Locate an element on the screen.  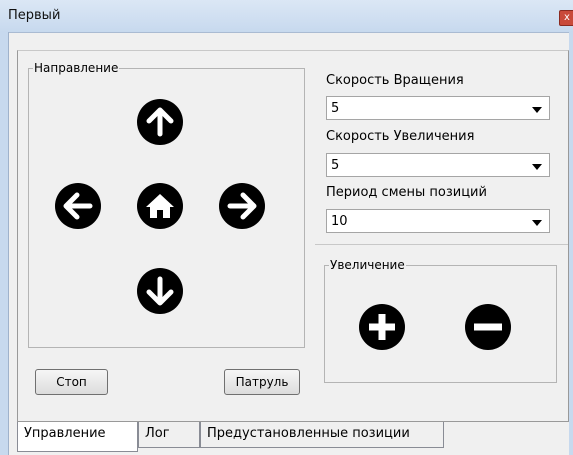
close-icon: x is located at coordinates (567, 17).